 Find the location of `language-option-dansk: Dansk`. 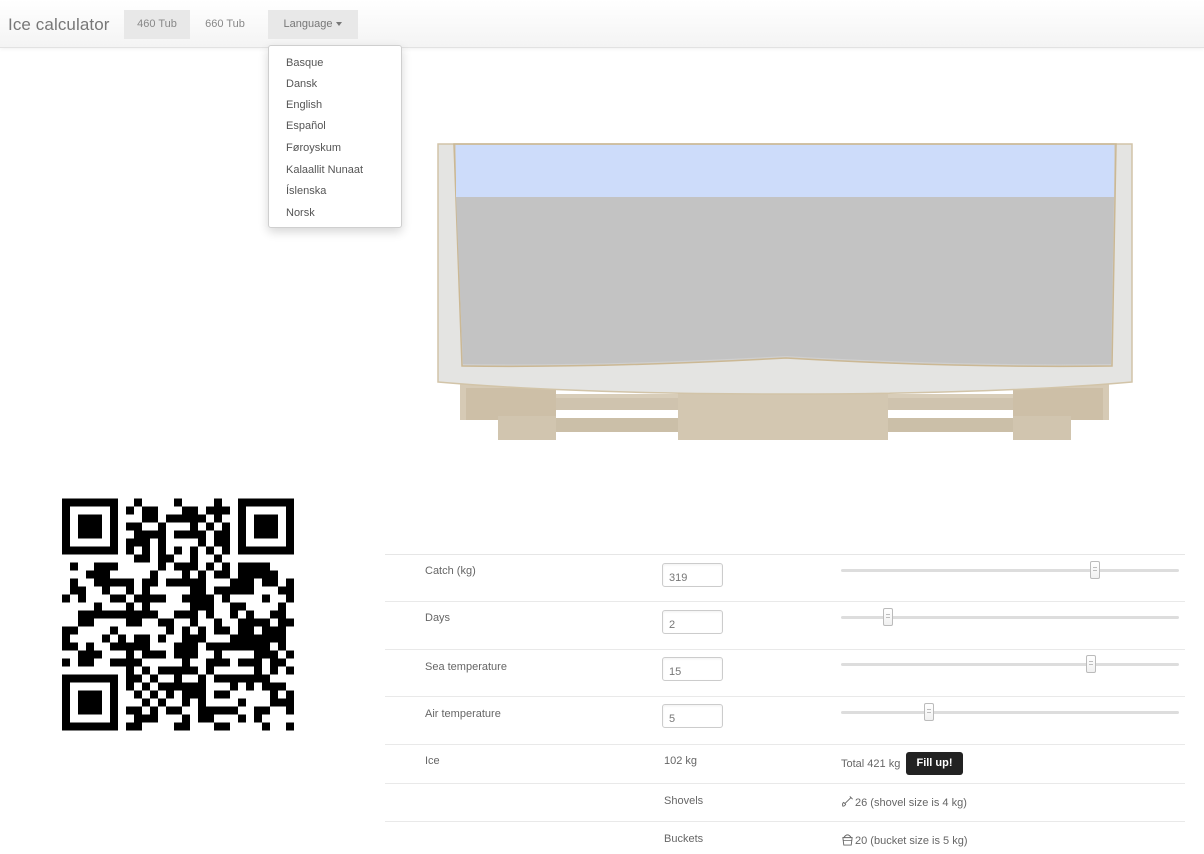

language-option-dansk: Dansk is located at coordinates (301, 84).